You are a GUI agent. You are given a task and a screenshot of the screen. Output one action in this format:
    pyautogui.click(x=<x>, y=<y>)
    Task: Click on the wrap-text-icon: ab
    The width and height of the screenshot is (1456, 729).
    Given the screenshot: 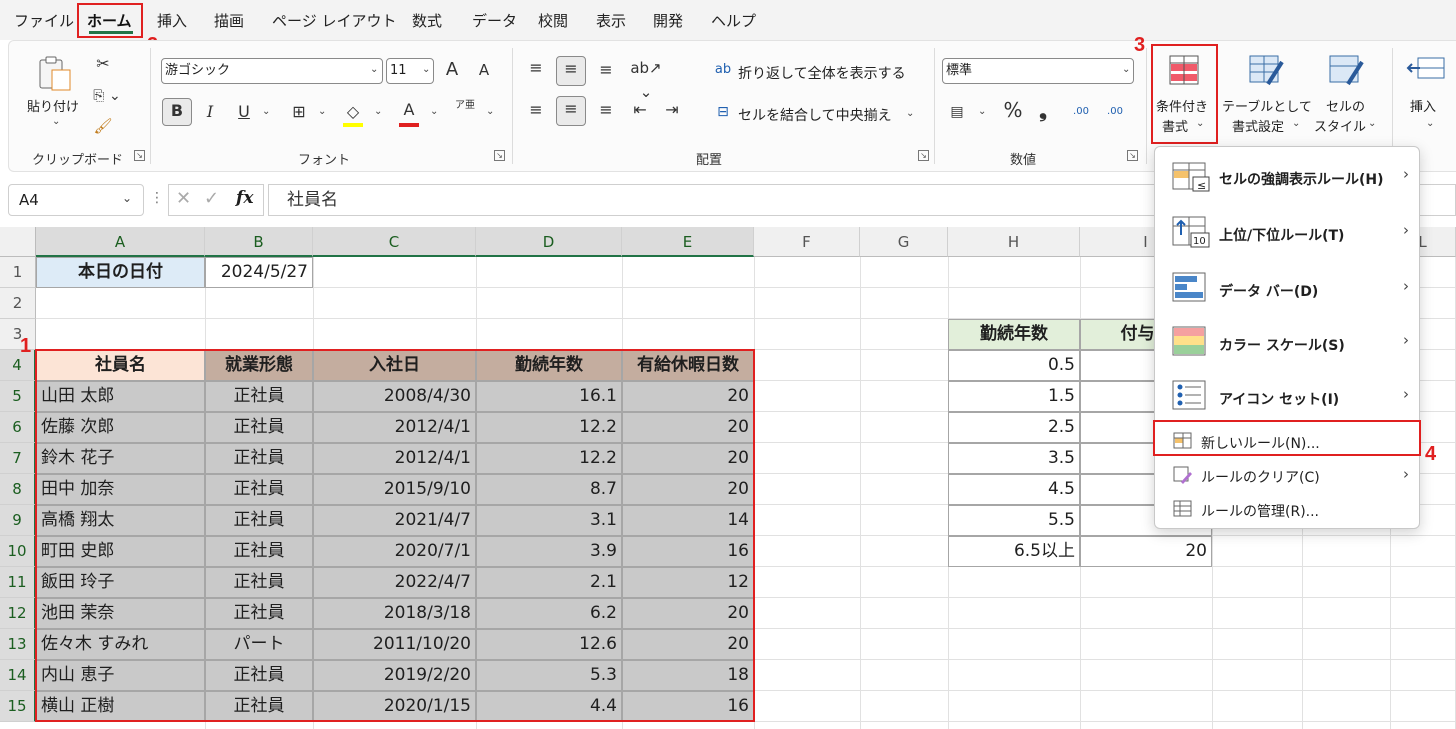 What is the action you would take?
    pyautogui.click(x=723, y=70)
    